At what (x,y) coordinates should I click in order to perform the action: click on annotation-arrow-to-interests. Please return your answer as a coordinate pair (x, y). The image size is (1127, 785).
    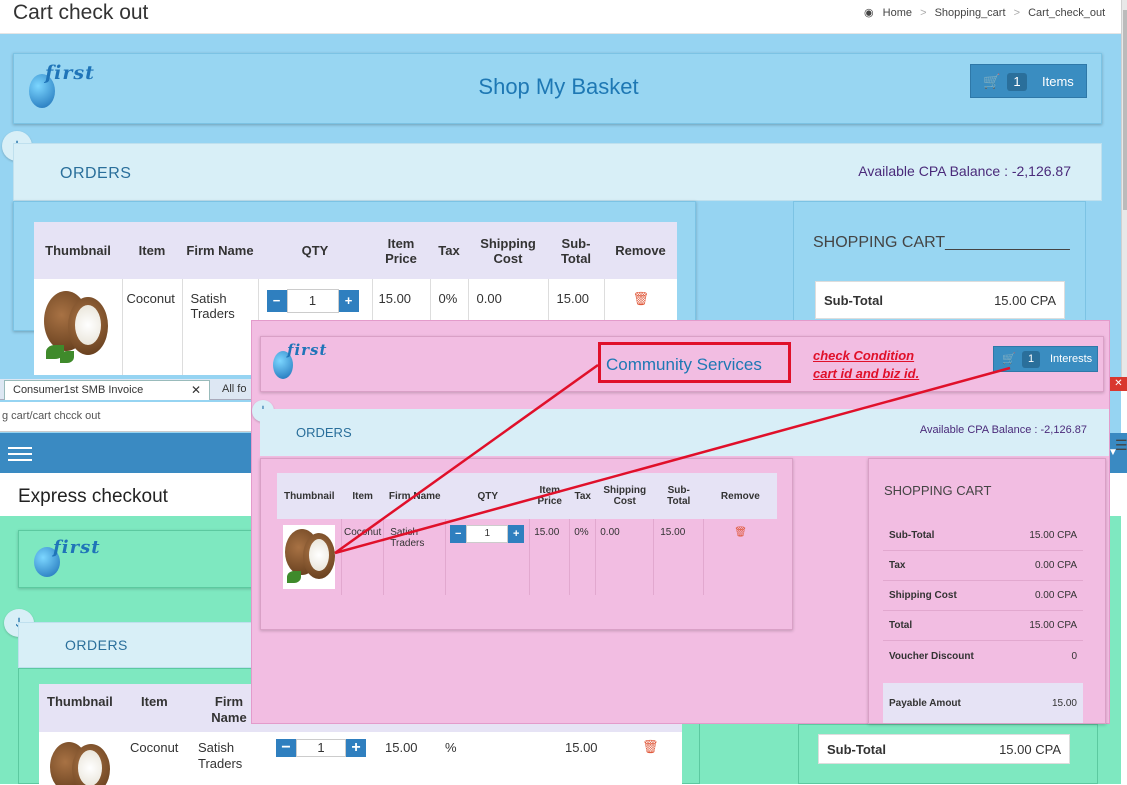
    Looking at the image, I should click on (672, 460).